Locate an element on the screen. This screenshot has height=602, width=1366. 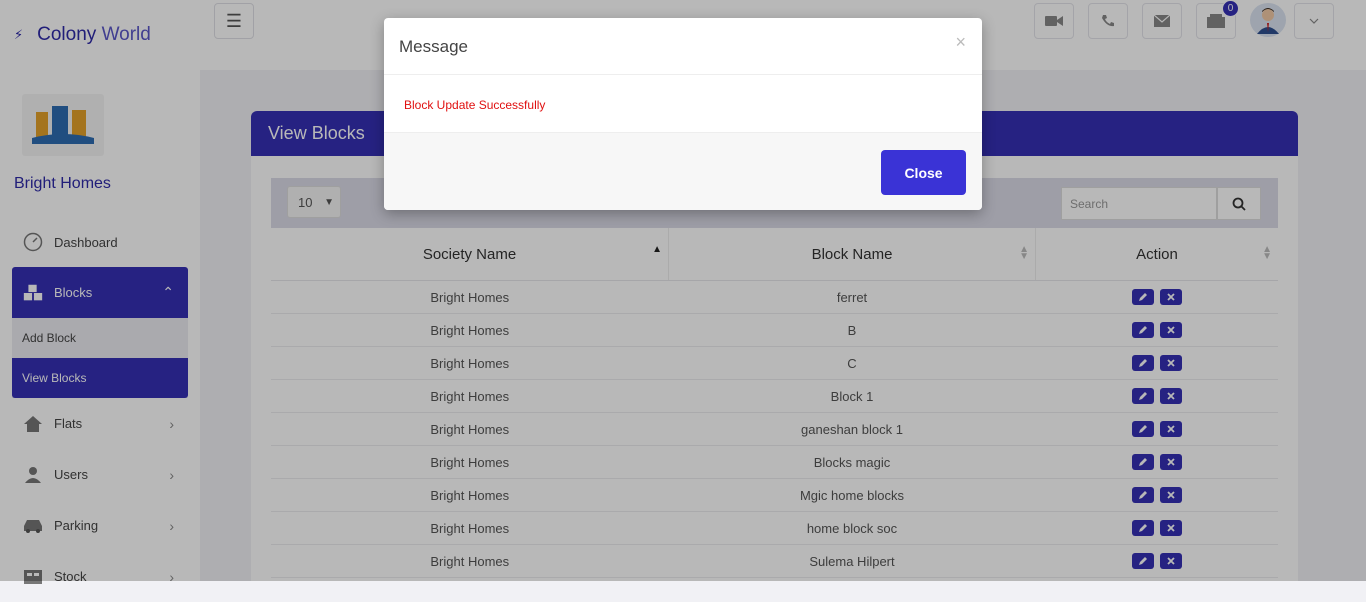
modal-footer: Close is located at coordinates (683, 171).